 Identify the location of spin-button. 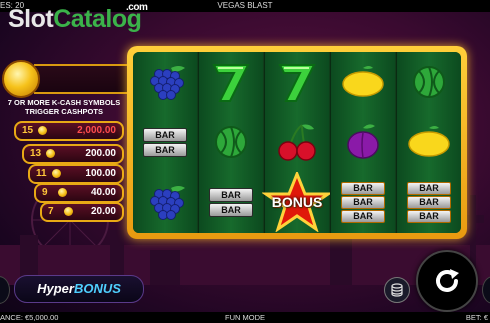
(447, 281).